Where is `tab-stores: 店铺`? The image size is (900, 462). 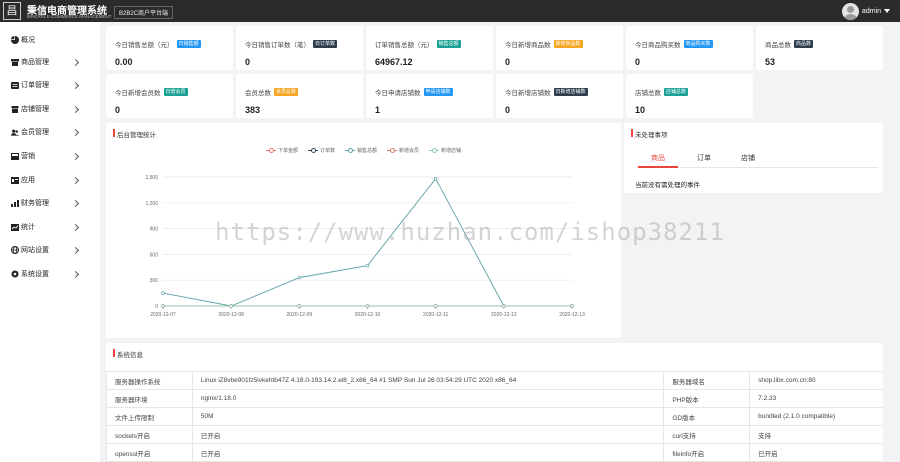
tab-stores: 店铺 is located at coordinates (748, 158).